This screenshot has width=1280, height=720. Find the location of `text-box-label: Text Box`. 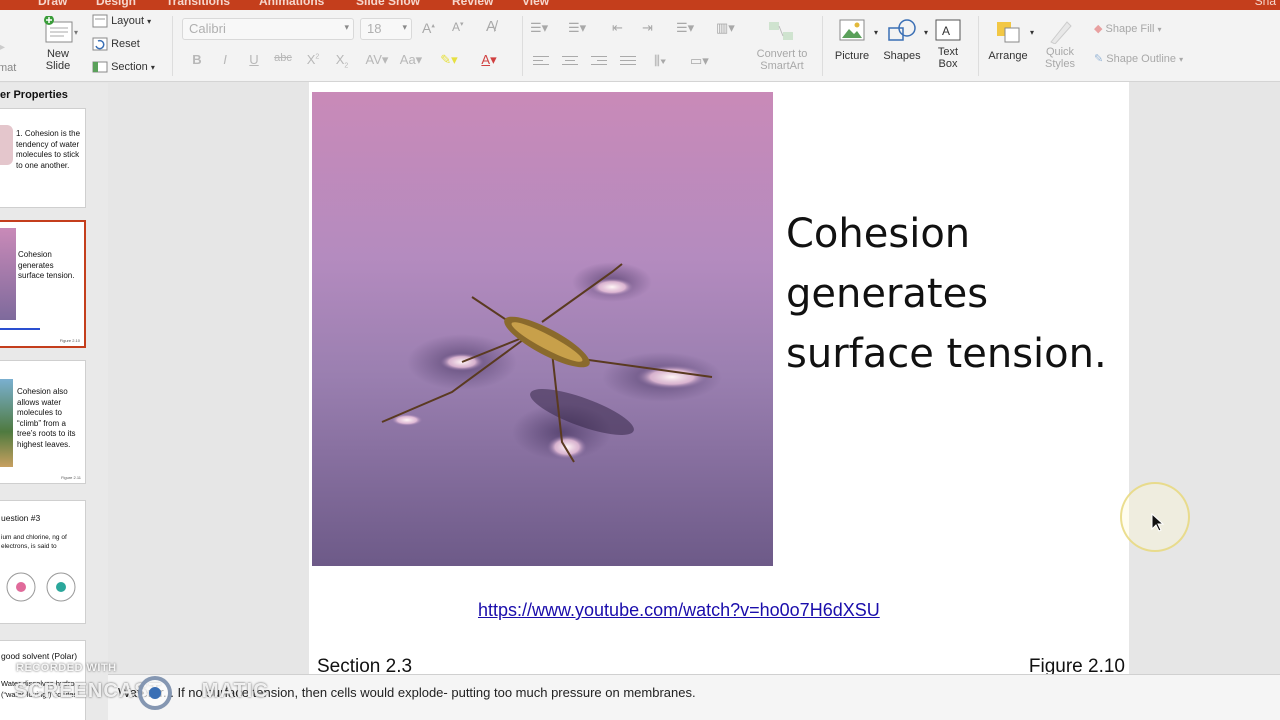

text-box-label: Text Box is located at coordinates (948, 58).